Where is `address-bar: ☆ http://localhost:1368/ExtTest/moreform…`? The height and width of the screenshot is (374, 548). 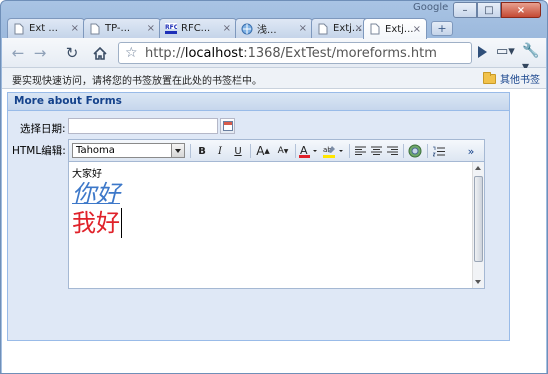
address-bar: ☆ http://localhost:1368/ExtTest/moreform… is located at coordinates (295, 53).